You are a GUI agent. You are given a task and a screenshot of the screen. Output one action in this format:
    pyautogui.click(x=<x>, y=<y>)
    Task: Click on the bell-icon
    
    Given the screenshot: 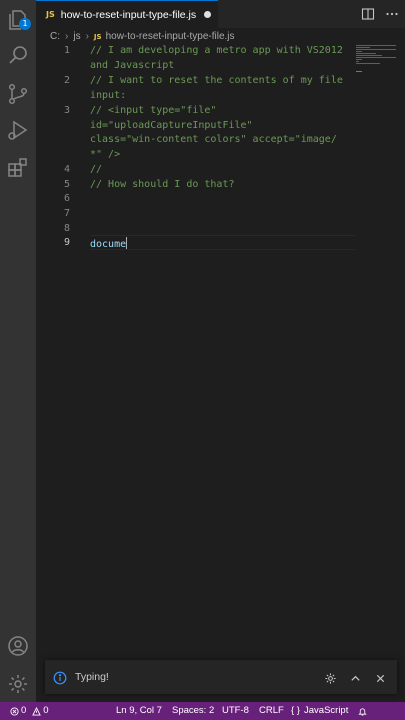 What is the action you would take?
    pyautogui.click(x=362, y=711)
    